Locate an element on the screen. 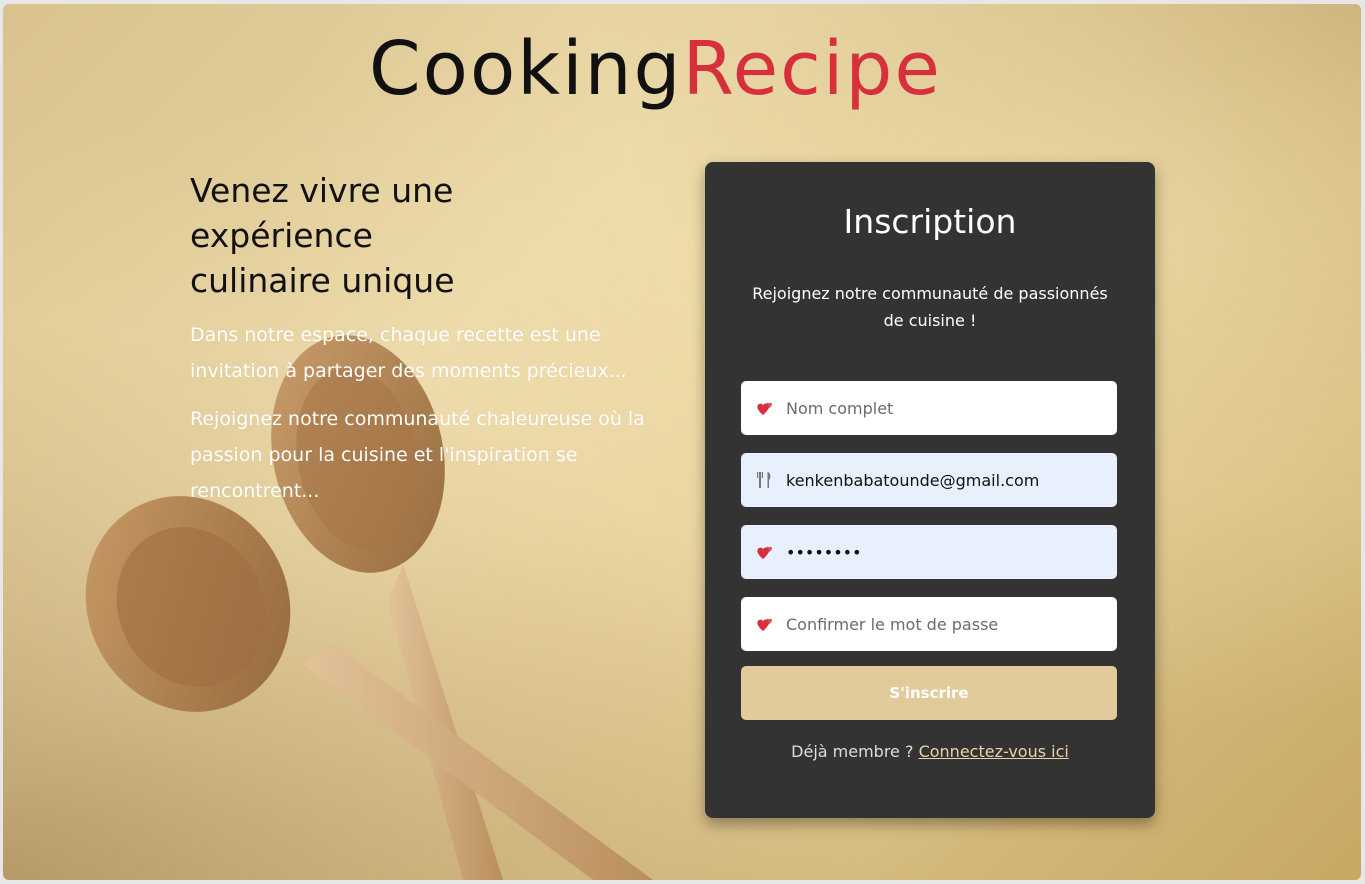 This screenshot has height=884, width=1365. login-prompt: Déjà membre ? Connectez-vous ici is located at coordinates (930, 751).